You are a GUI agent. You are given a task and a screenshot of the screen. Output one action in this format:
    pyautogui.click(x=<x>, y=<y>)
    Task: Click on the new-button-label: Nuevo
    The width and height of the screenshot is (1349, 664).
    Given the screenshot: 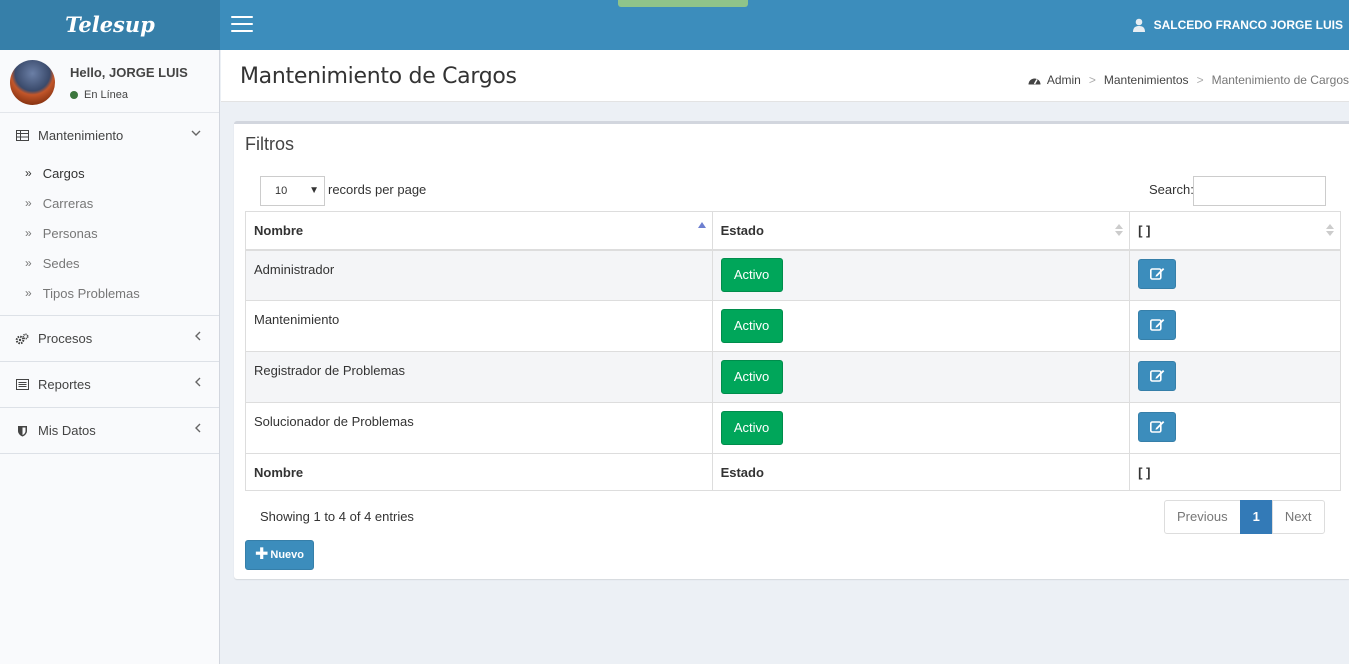 What is the action you would take?
    pyautogui.click(x=287, y=555)
    